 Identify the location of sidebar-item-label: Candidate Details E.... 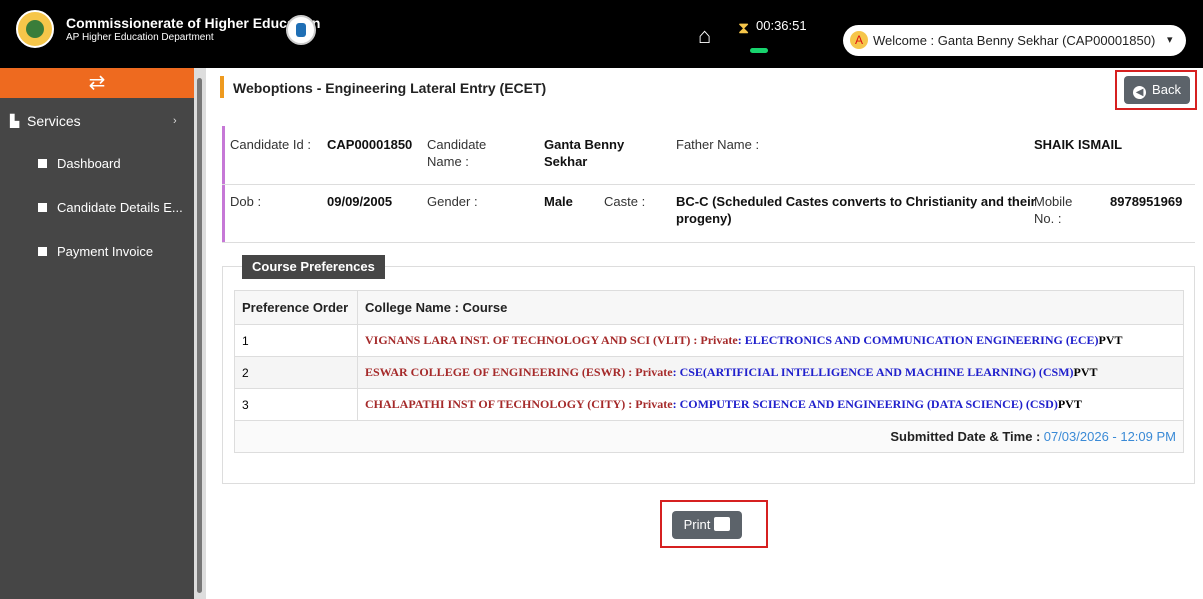
(120, 207).